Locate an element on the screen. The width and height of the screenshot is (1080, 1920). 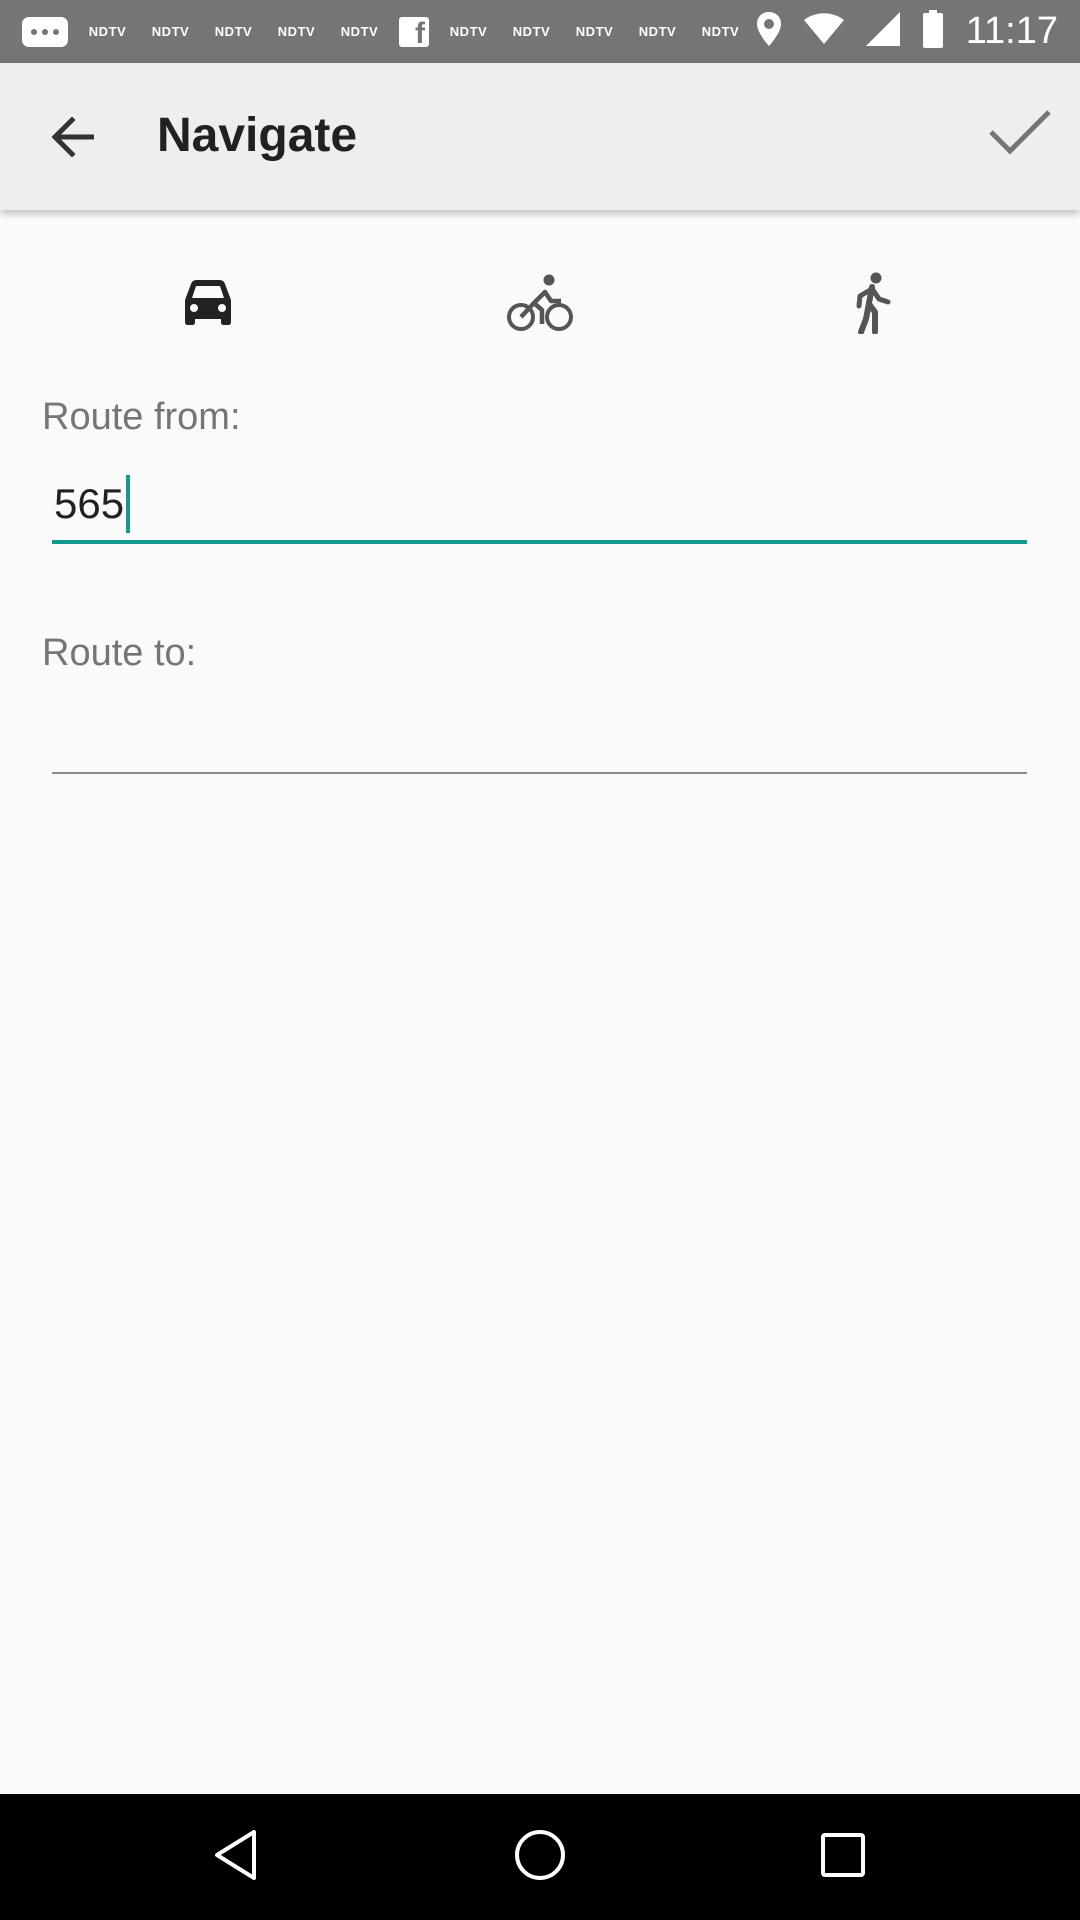
nav-home-icon is located at coordinates (540, 1857).